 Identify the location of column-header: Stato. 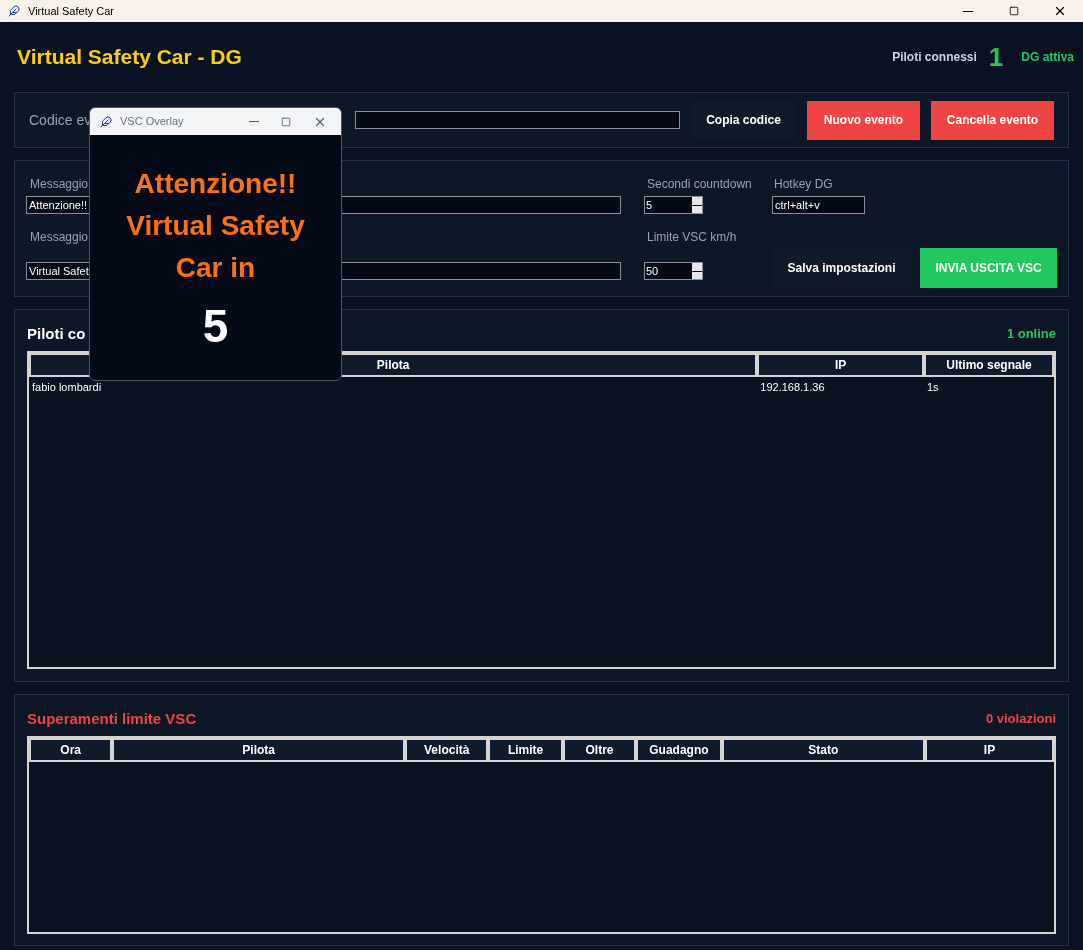
(823, 750).